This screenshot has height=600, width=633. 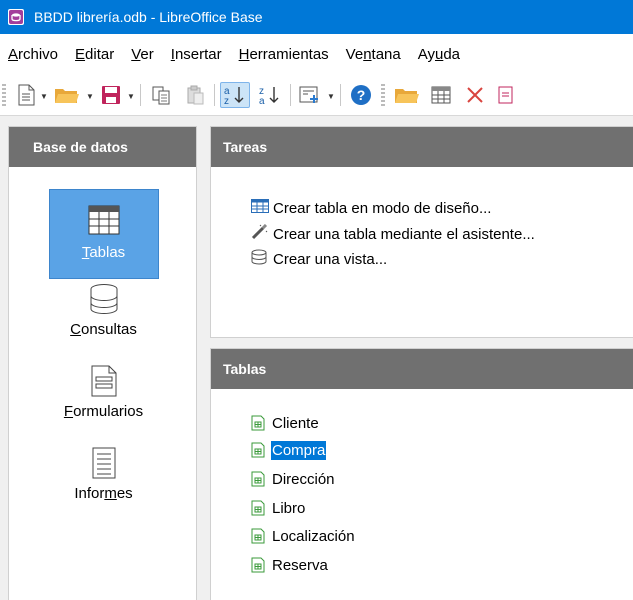 What do you see at coordinates (506, 95) in the screenshot?
I see `report-icon` at bounding box center [506, 95].